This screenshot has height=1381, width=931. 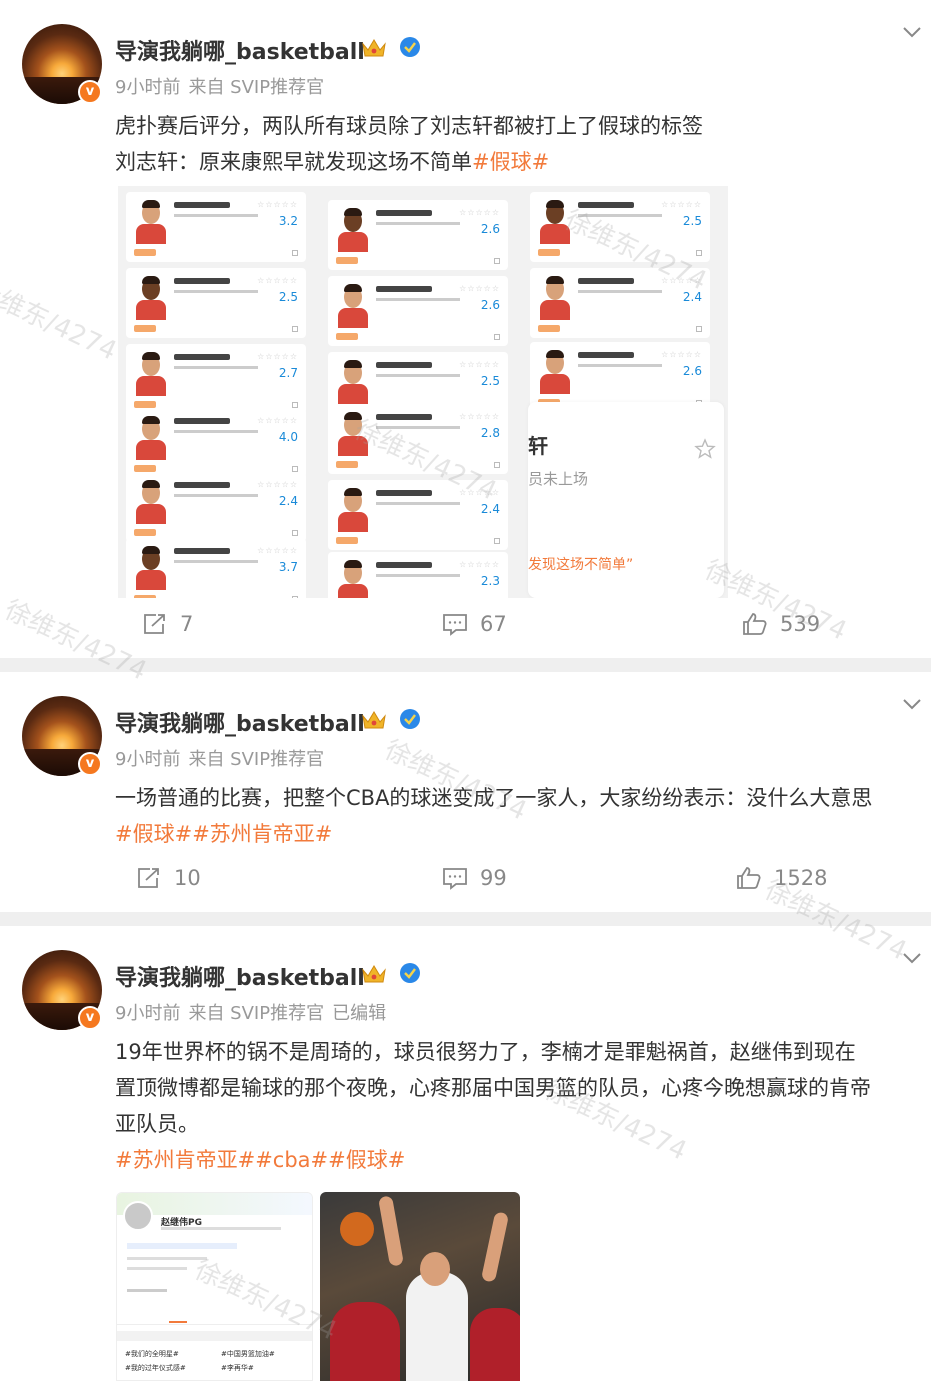 What do you see at coordinates (437, 1326) in the screenshot?
I see `photo-player-white` at bounding box center [437, 1326].